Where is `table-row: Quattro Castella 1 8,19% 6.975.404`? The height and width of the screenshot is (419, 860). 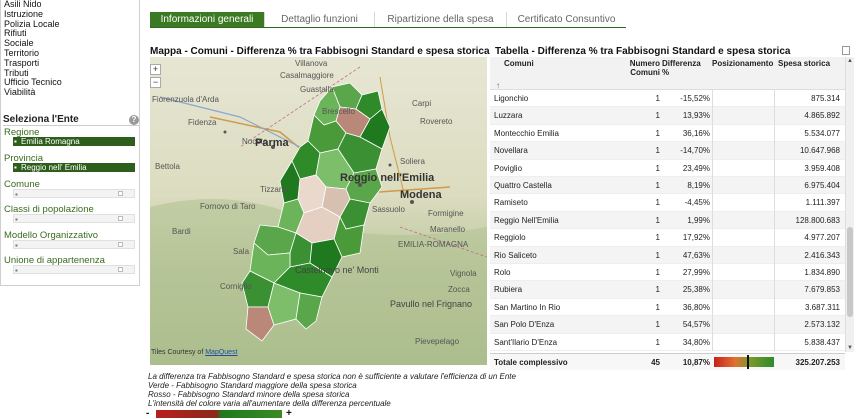 table-row: Quattro Castella 1 8,19% 6.975.404 is located at coordinates (667, 186).